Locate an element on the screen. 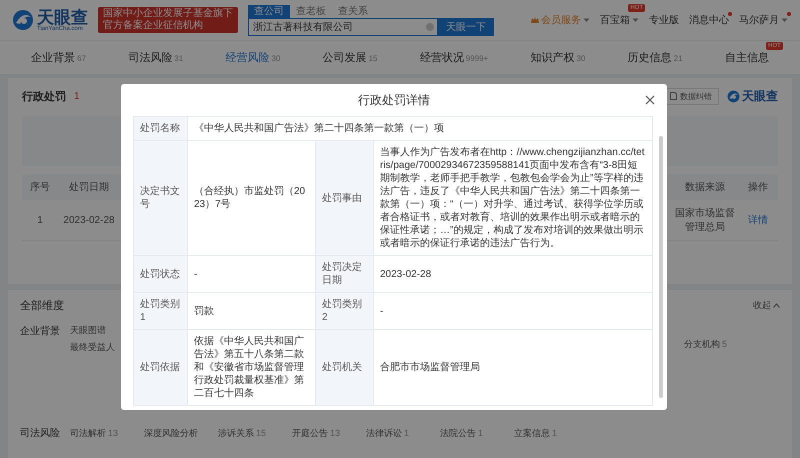  close-button is located at coordinates (650, 100).